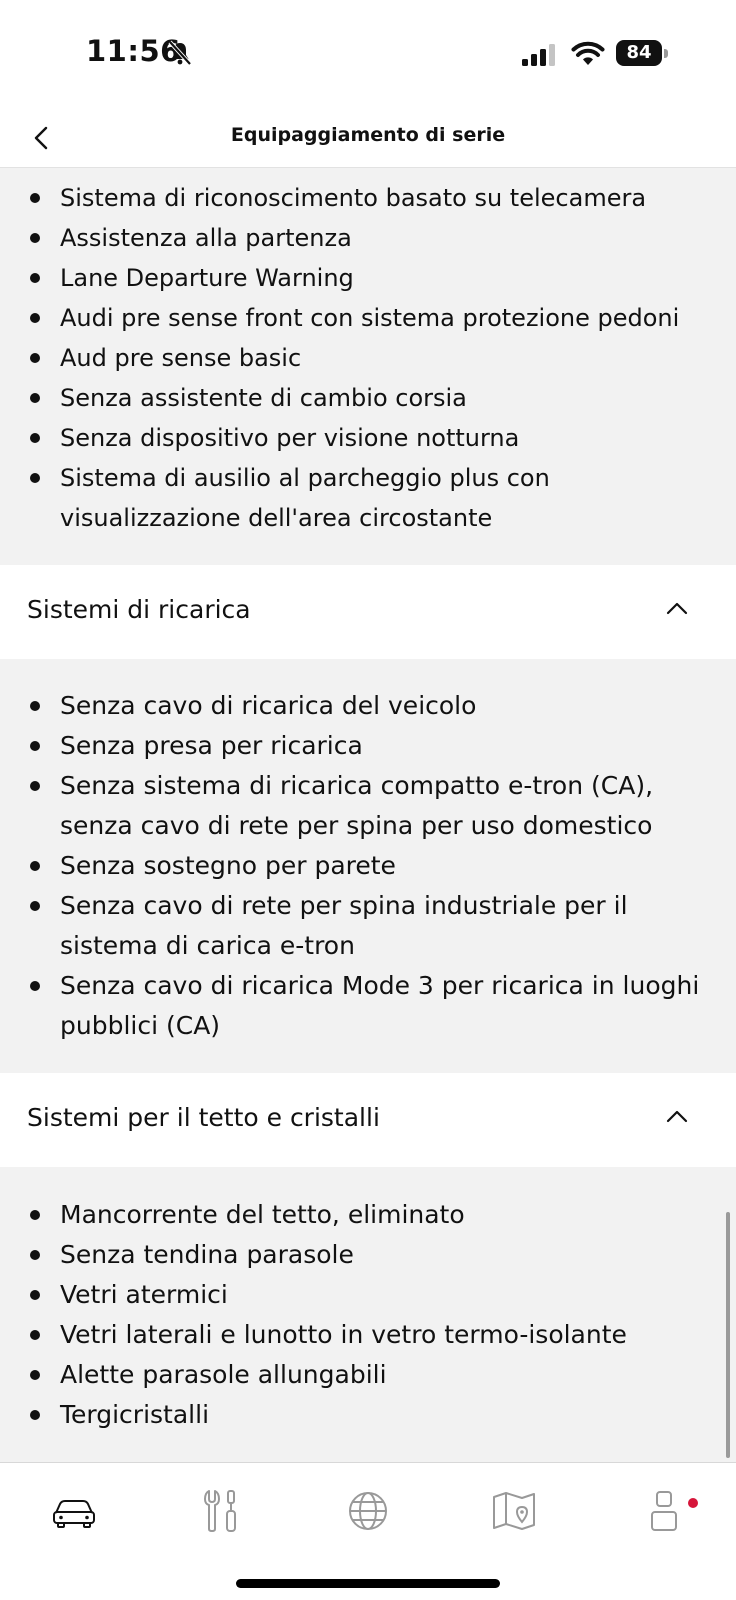 The width and height of the screenshot is (736, 1600). Describe the element at coordinates (538, 55) in the screenshot. I see `cellular-signal-icon` at that location.